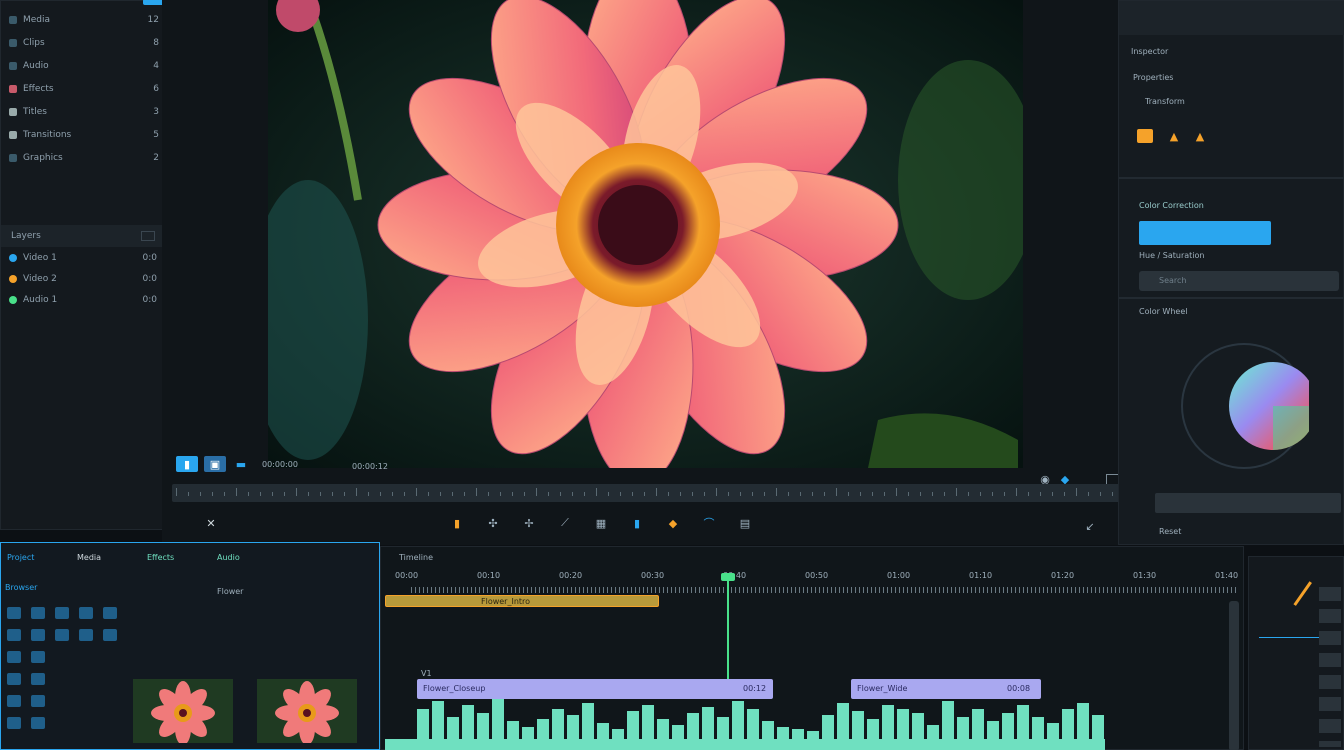 This screenshot has height=750, width=1344. I want to click on fx-icon: ▮, so click(637, 523).